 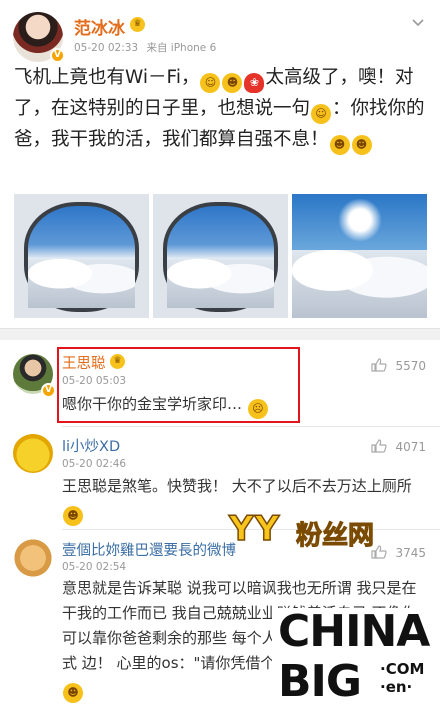 I want to click on post-text-part-1: 飞机上竟也有Wi－Fi，, so click(x=107, y=77).